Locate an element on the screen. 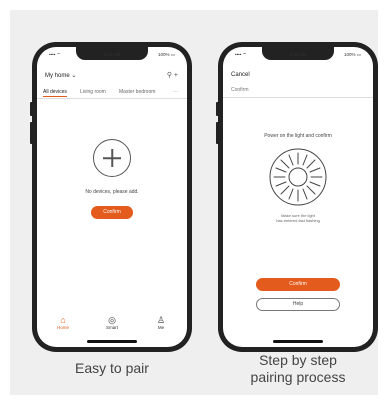 The height and width of the screenshot is (405, 388). home-icon: ⌂ is located at coordinates (63, 320).